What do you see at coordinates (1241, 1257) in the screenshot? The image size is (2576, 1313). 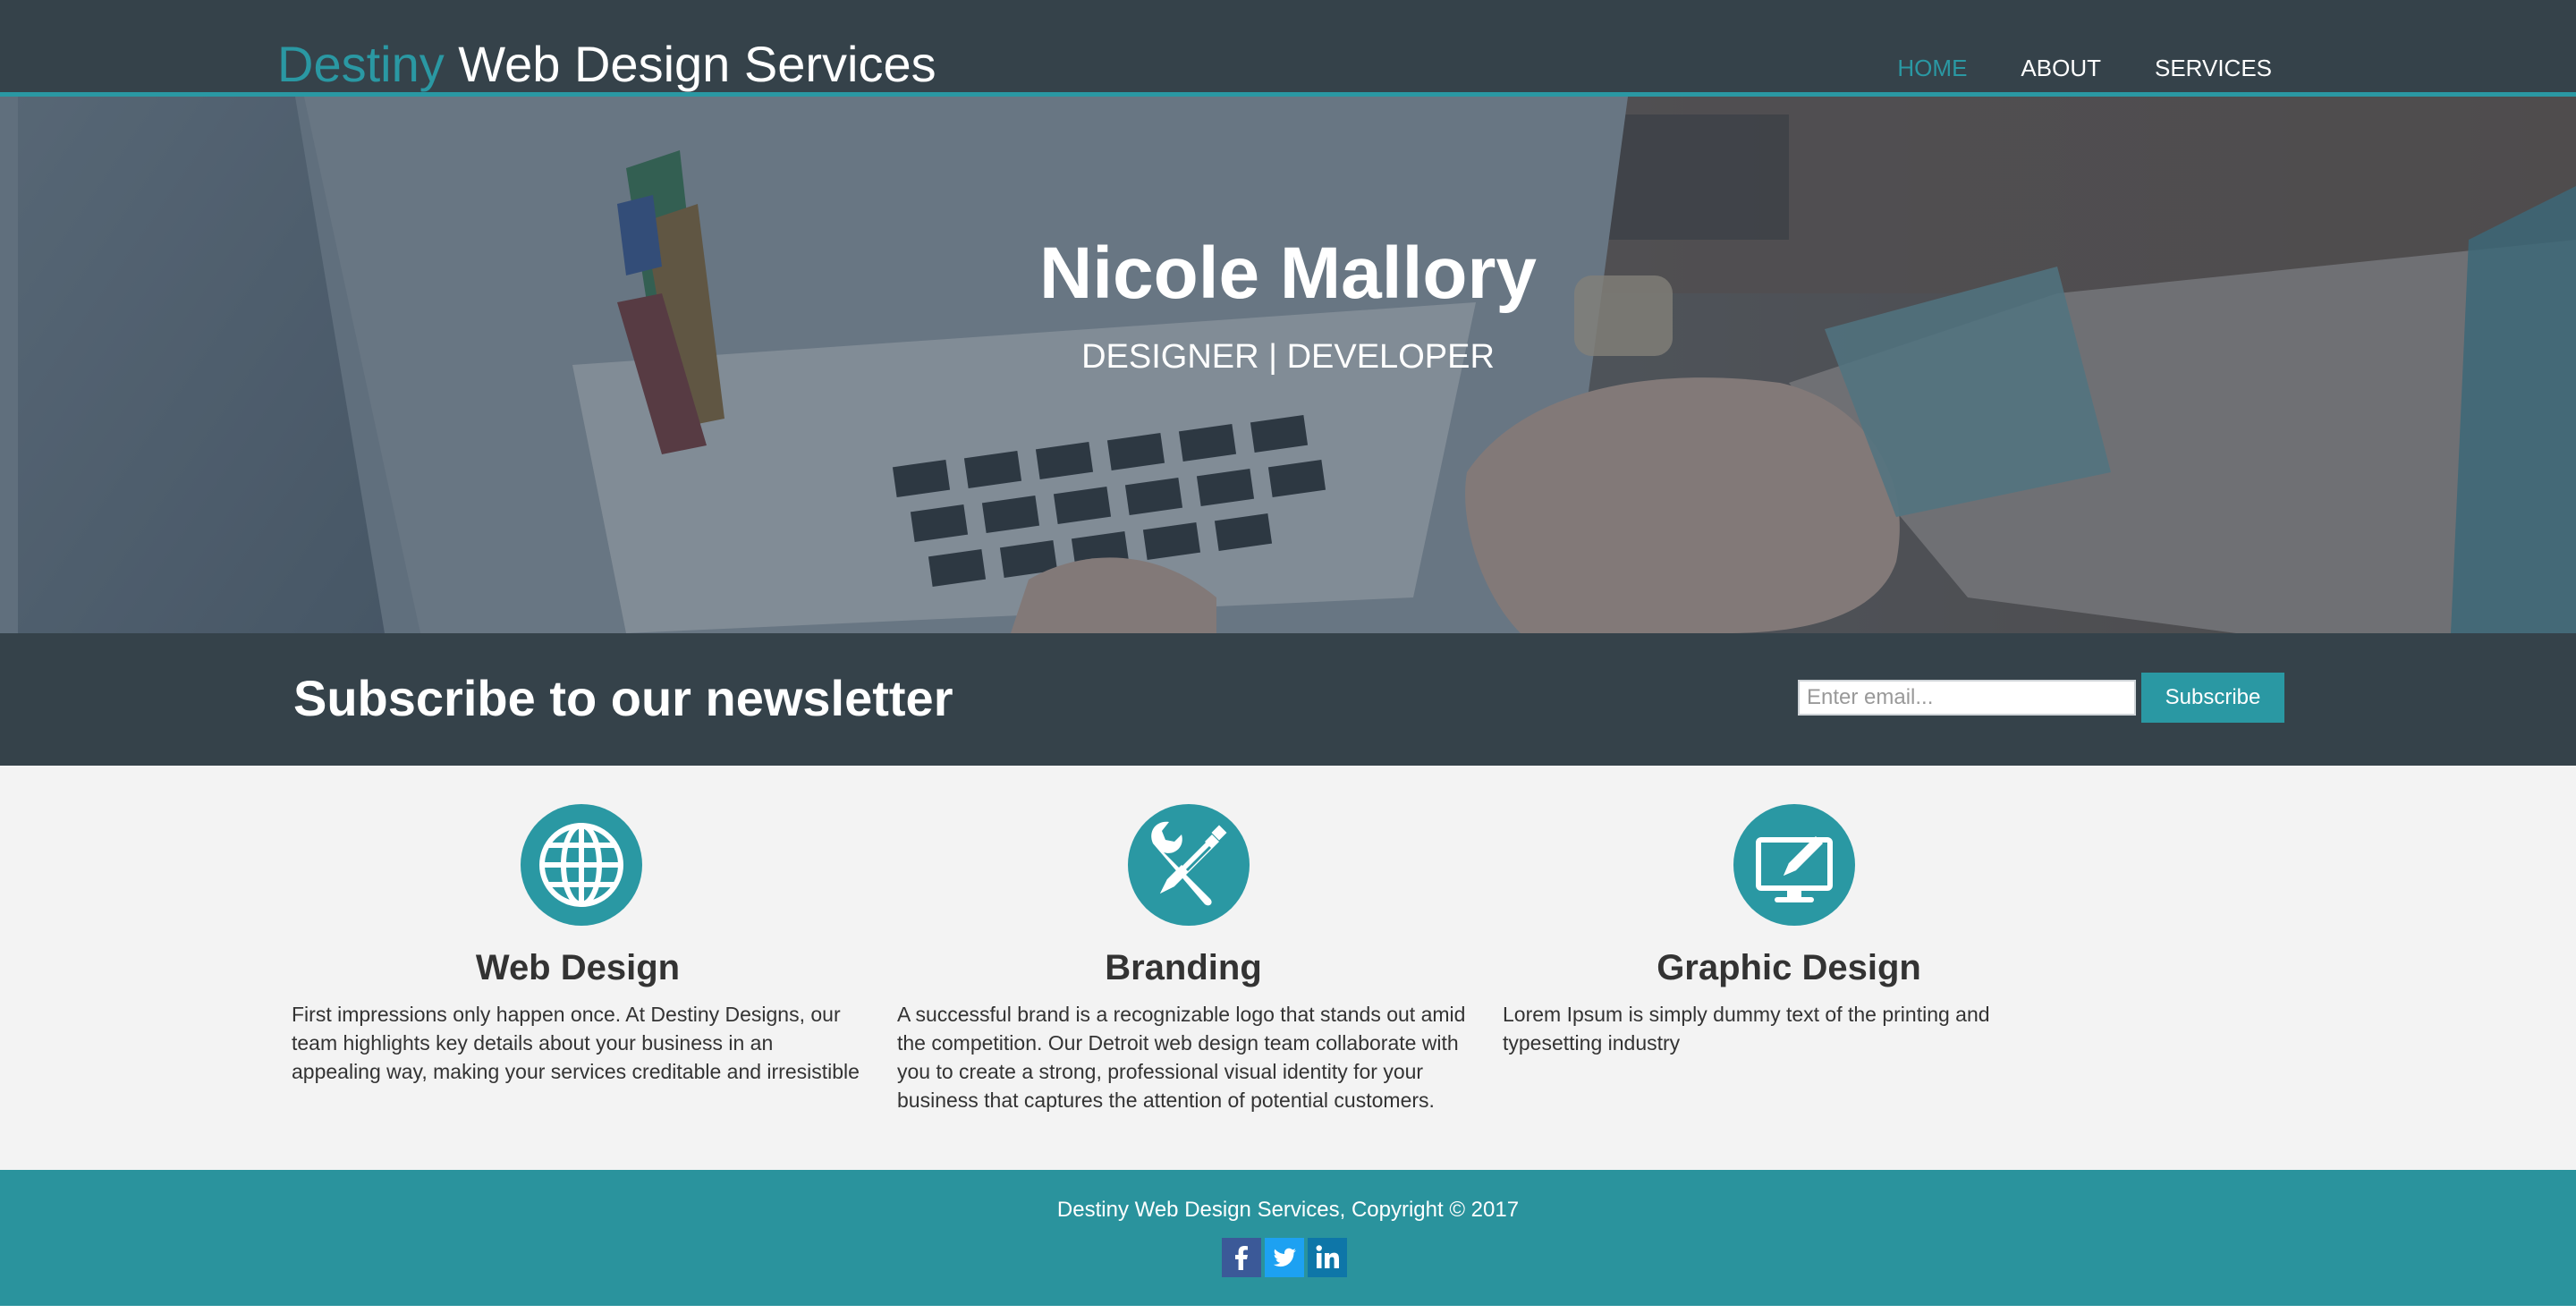 I see `facebook-icon` at bounding box center [1241, 1257].